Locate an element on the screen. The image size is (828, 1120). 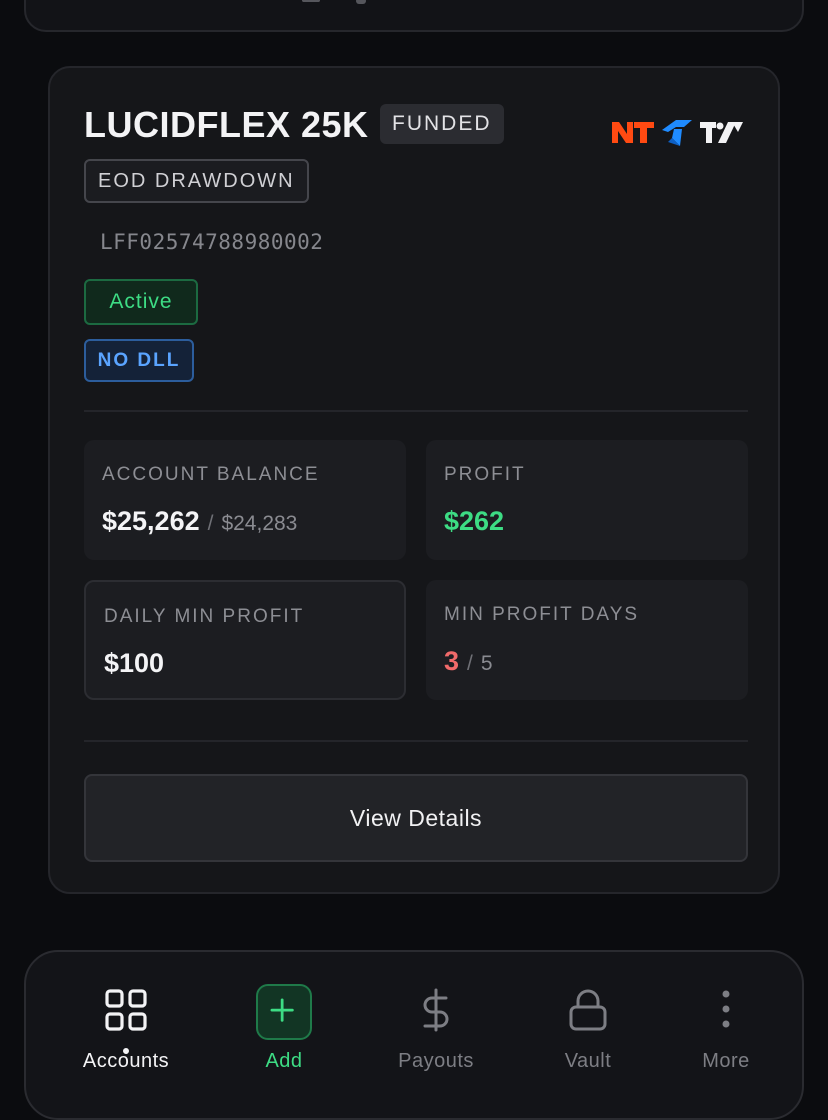
stat-label: MIN PROFIT DAYS is located at coordinates (542, 614).